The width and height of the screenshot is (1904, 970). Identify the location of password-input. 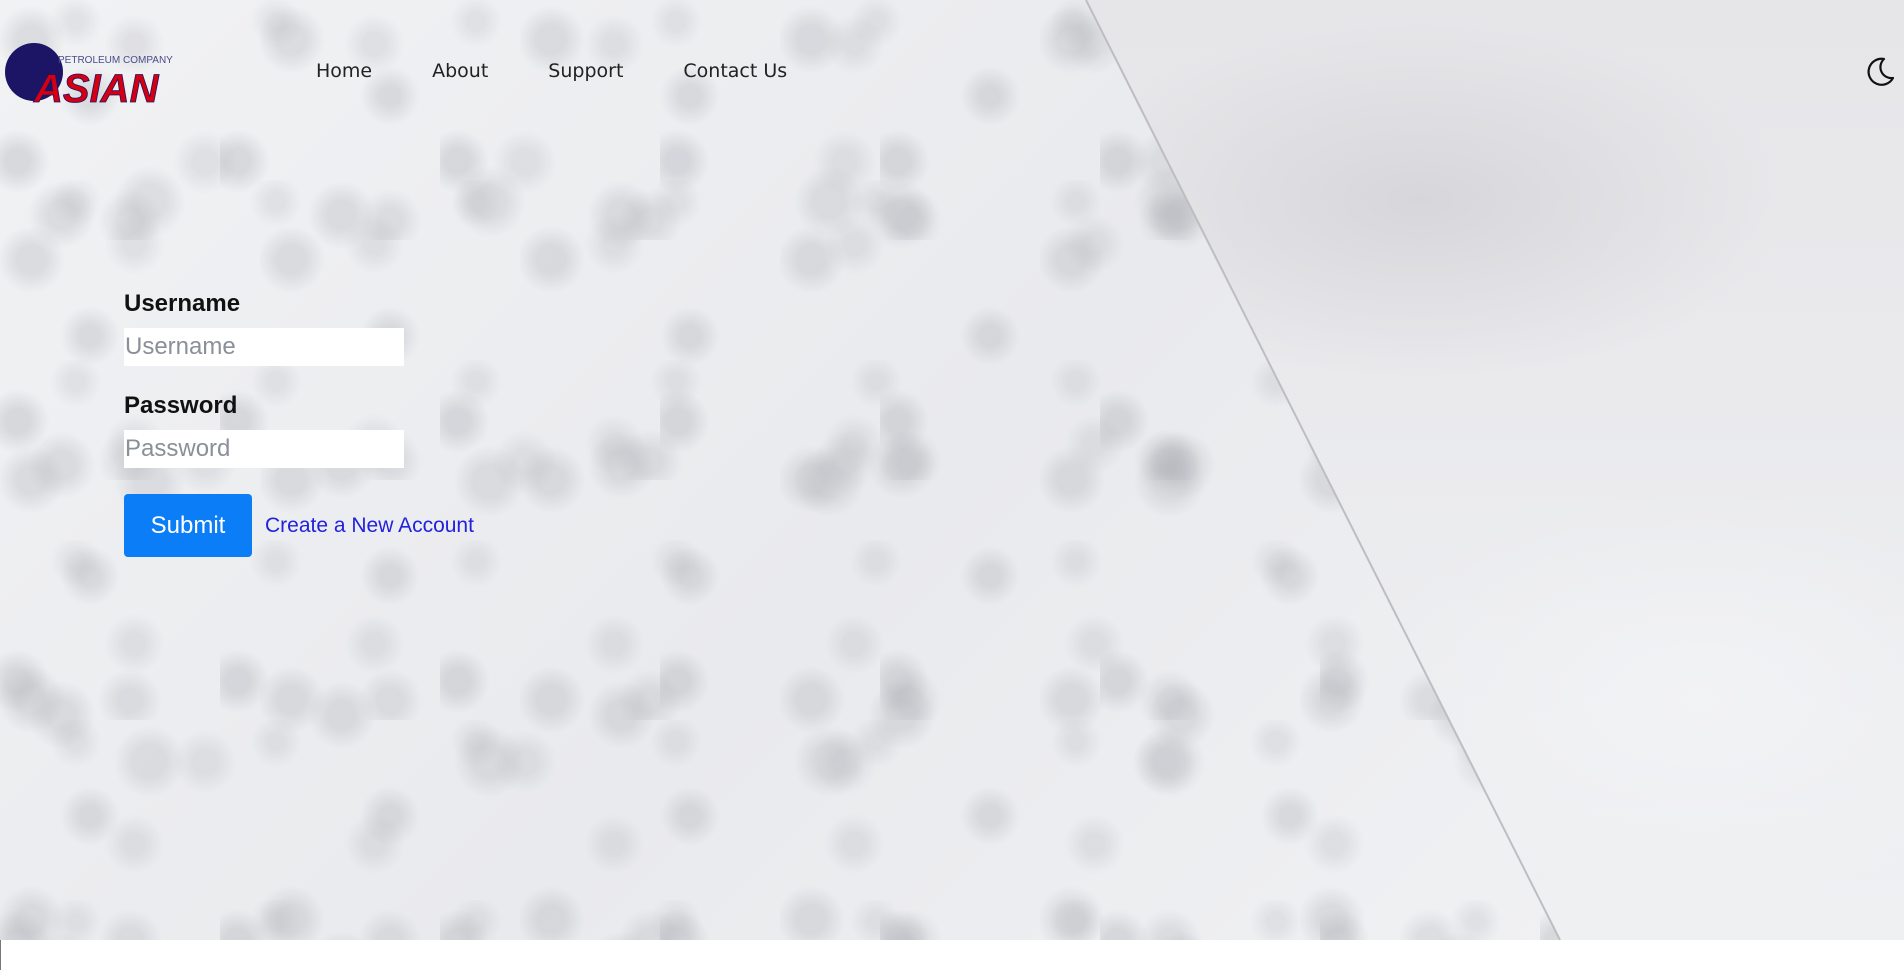
(264, 449).